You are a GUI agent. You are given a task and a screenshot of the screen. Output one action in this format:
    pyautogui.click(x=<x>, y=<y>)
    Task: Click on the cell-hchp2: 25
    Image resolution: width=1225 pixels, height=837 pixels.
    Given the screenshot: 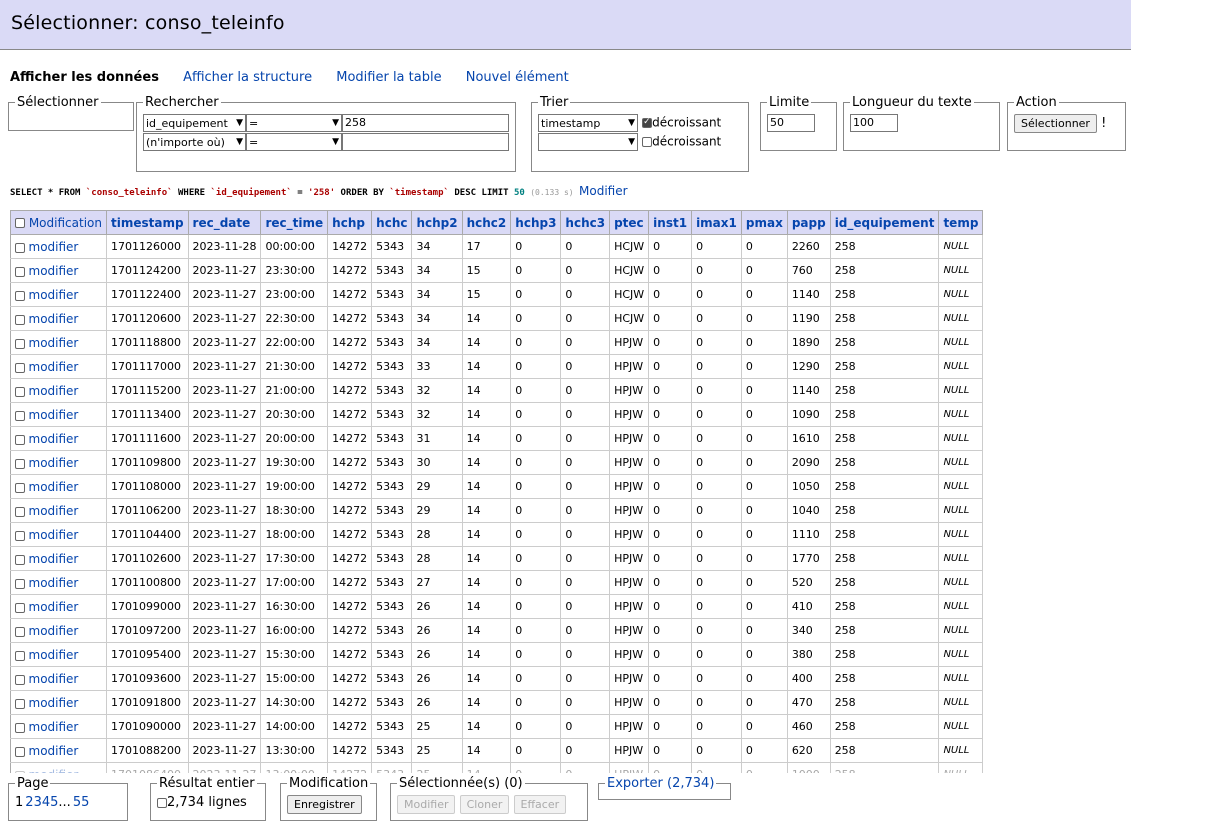 What is the action you would take?
    pyautogui.click(x=437, y=750)
    